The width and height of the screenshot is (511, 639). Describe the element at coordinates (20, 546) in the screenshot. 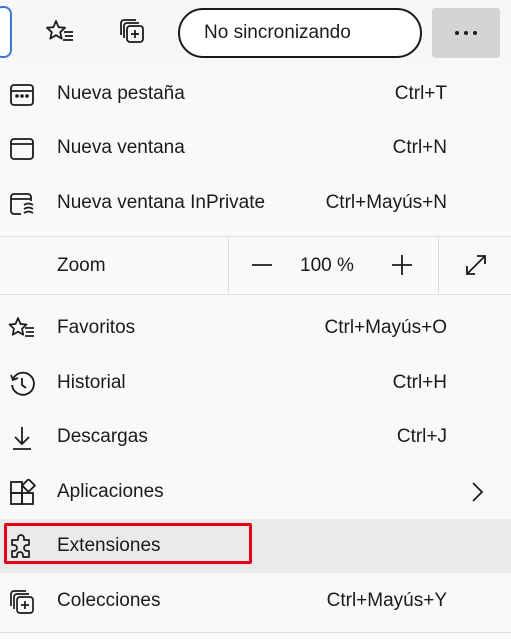

I see `extensions-icon` at that location.